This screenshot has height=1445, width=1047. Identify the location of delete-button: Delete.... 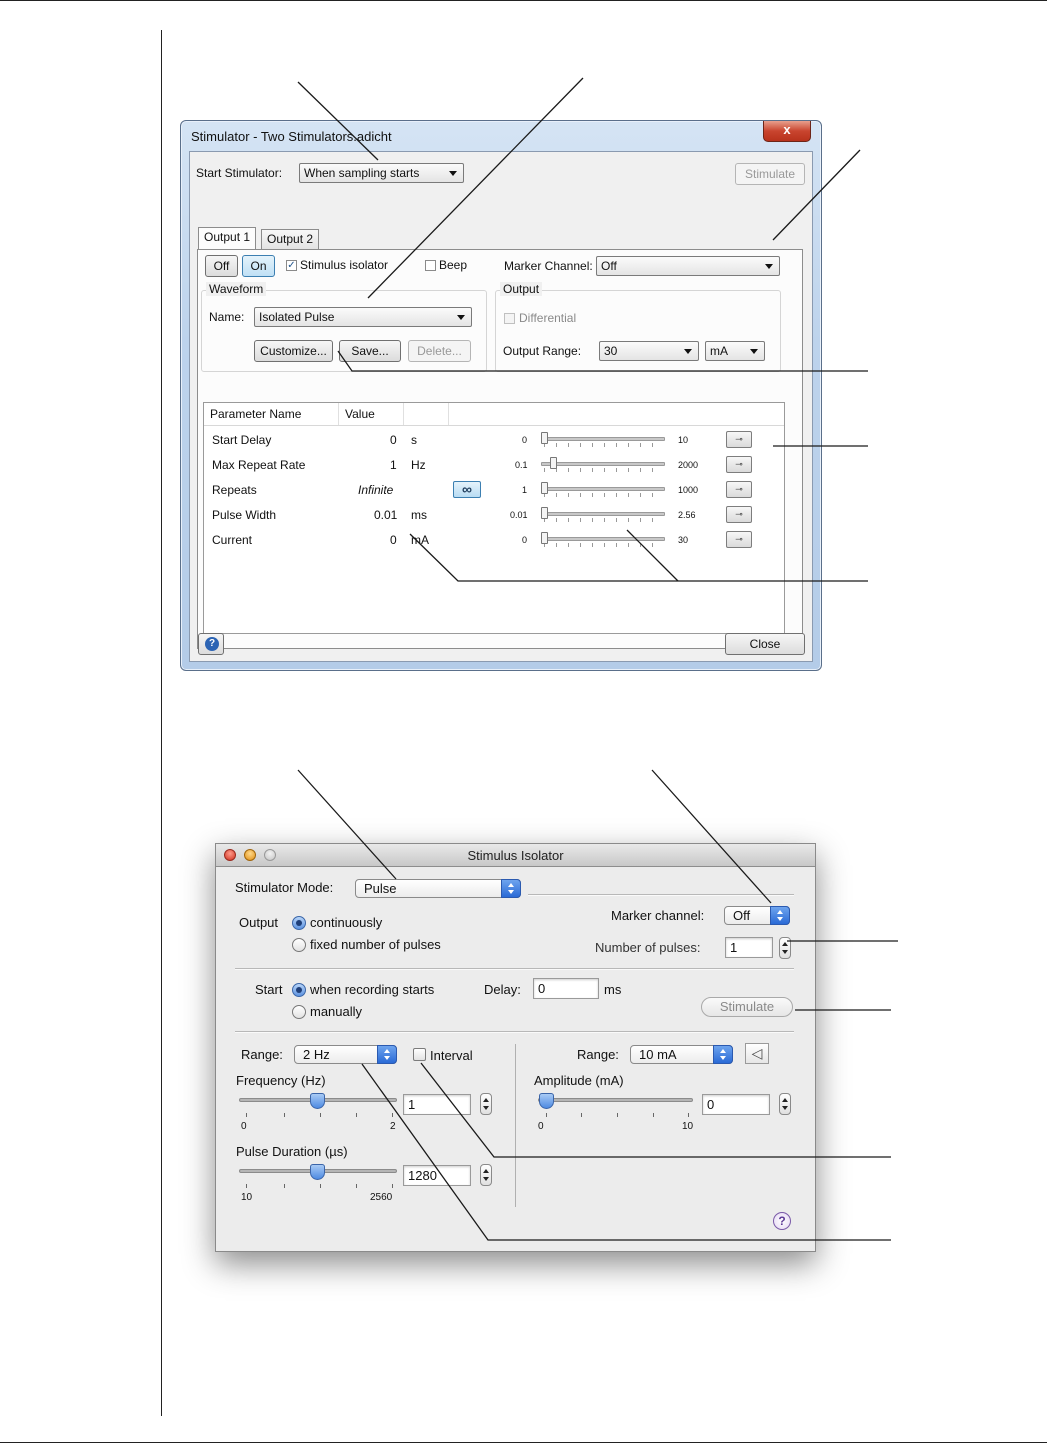
(439, 351).